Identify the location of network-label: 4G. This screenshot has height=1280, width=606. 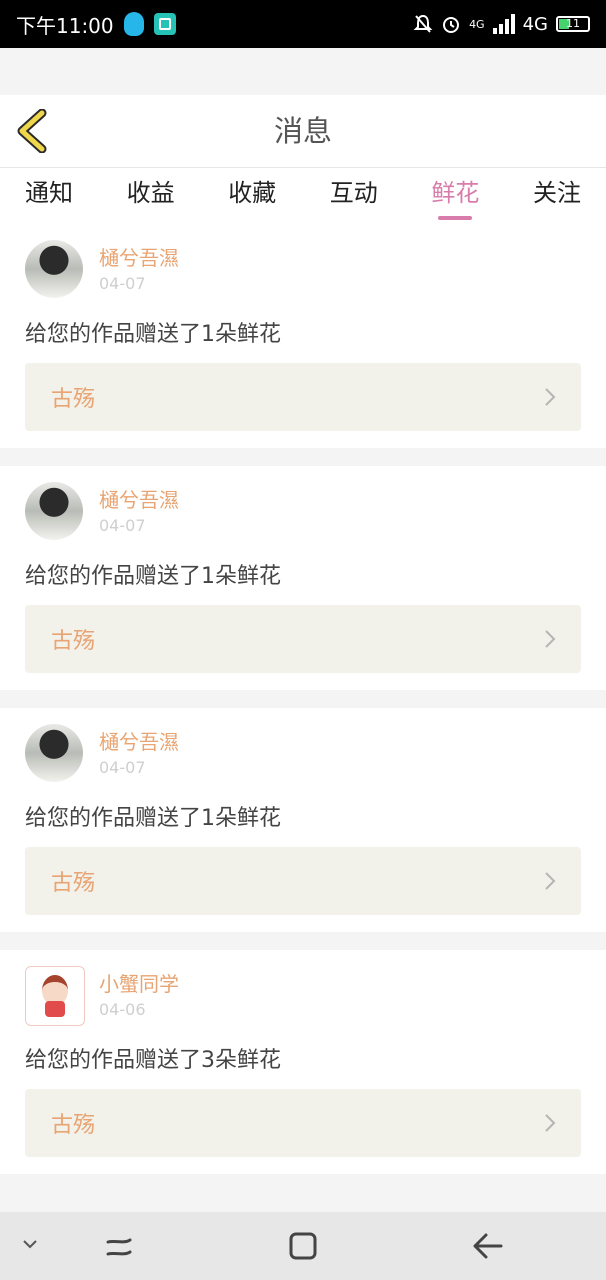
(535, 24).